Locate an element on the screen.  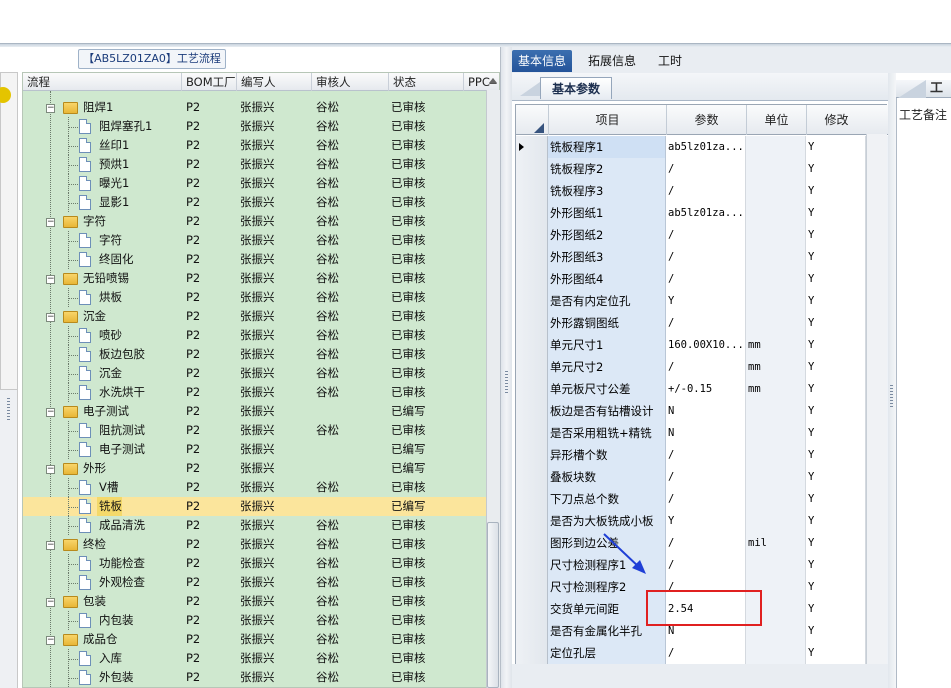
tree-row: − 成品仓 P2 张振兴 谷松 已审核 is located at coordinates (254, 639).